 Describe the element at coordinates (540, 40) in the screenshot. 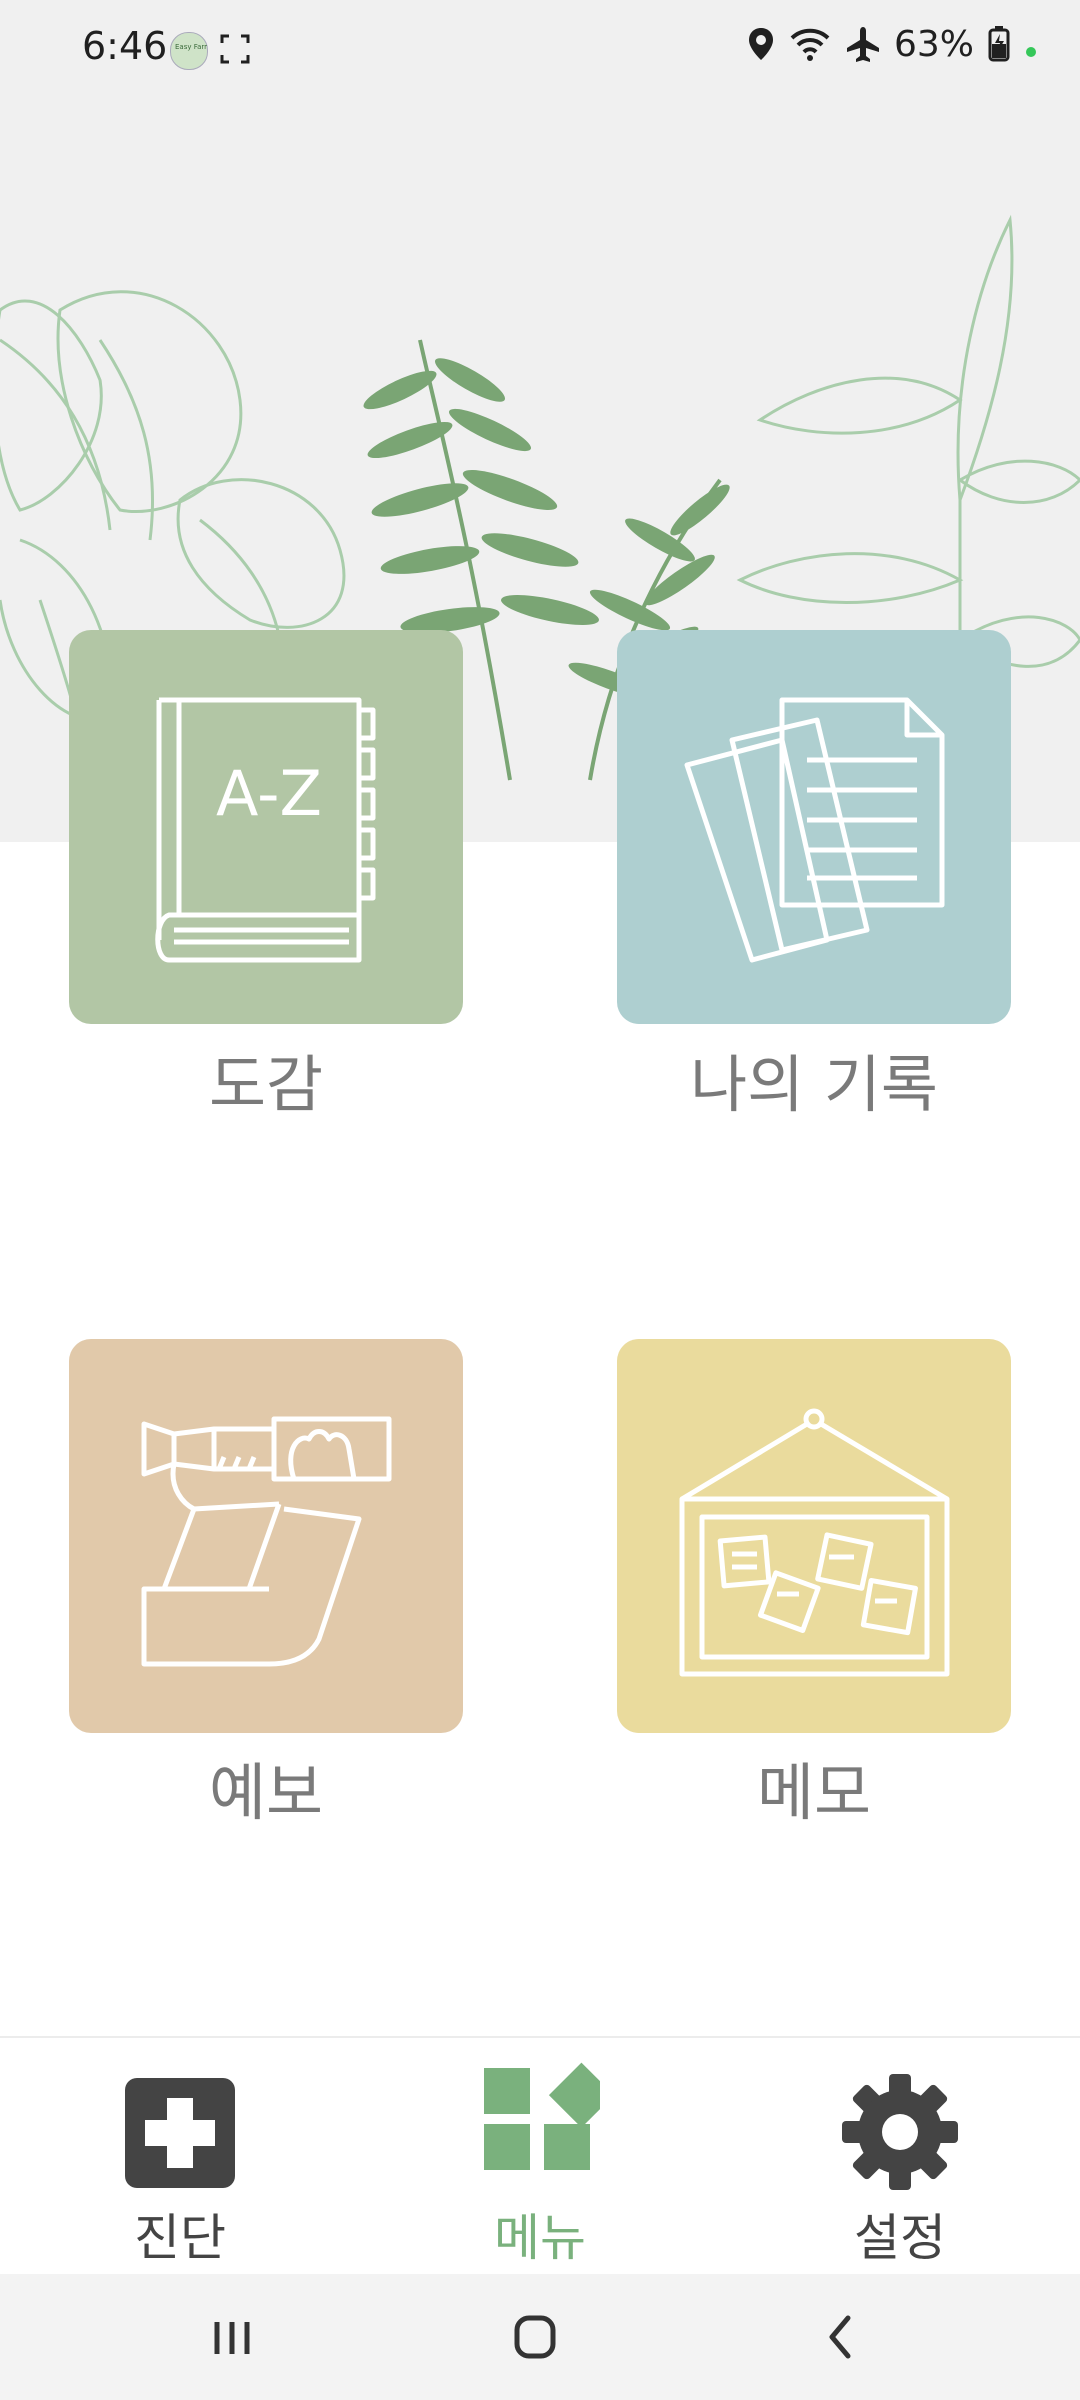

I see `status-bar: 6:46 Easy Farm 63%` at that location.